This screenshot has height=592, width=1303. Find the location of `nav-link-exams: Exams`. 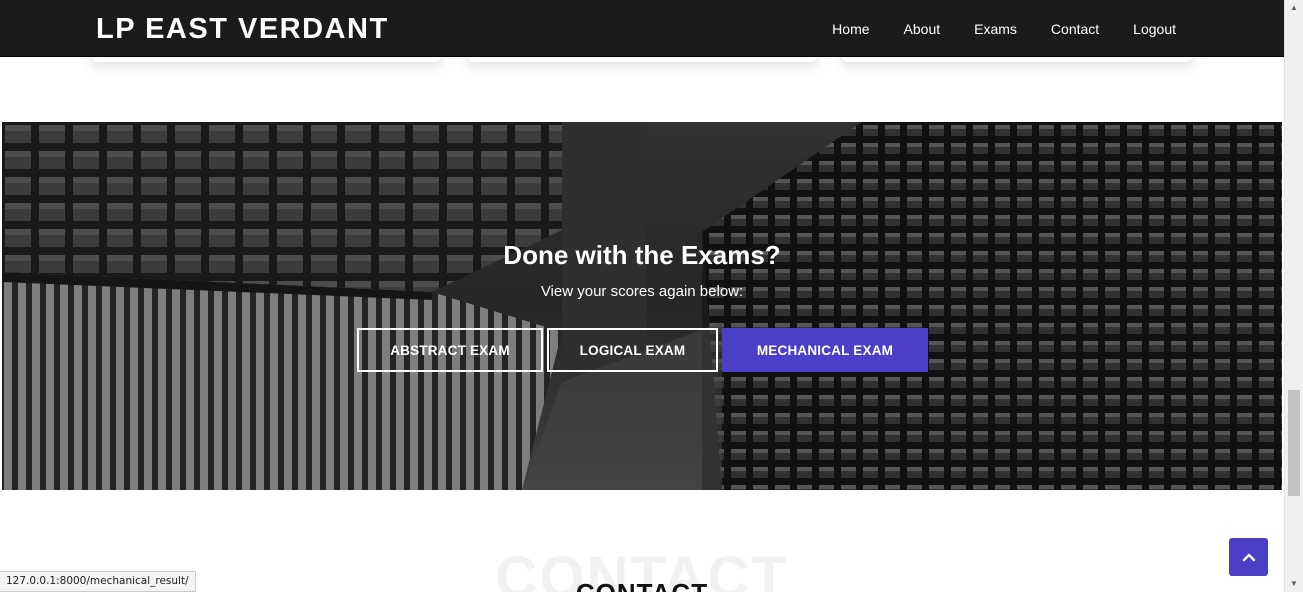

nav-link-exams: Exams is located at coordinates (995, 29).